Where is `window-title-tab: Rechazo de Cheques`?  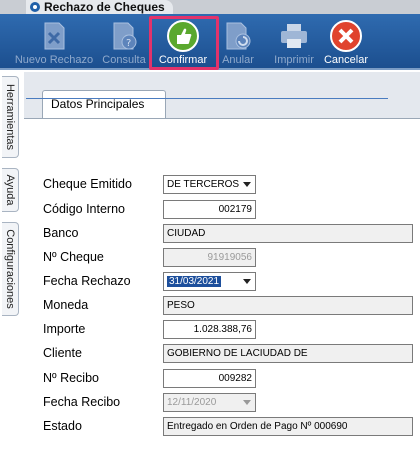 window-title-tab: Rechazo de Cheques is located at coordinates (99, 7).